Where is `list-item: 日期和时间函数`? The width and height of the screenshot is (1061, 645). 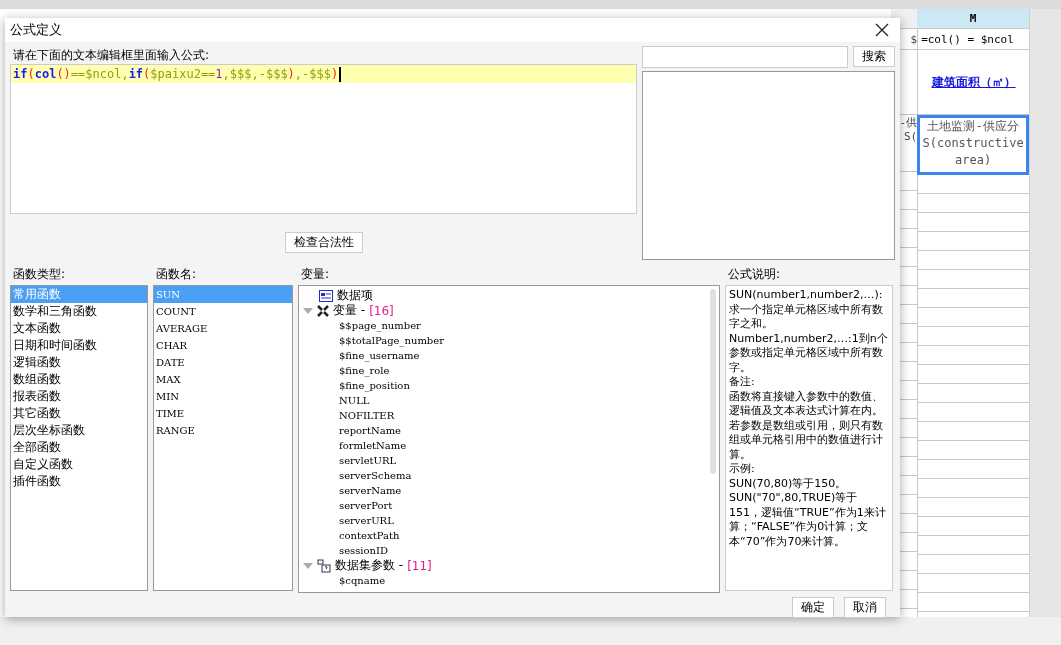
list-item: 日期和时间函数 is located at coordinates (79, 345).